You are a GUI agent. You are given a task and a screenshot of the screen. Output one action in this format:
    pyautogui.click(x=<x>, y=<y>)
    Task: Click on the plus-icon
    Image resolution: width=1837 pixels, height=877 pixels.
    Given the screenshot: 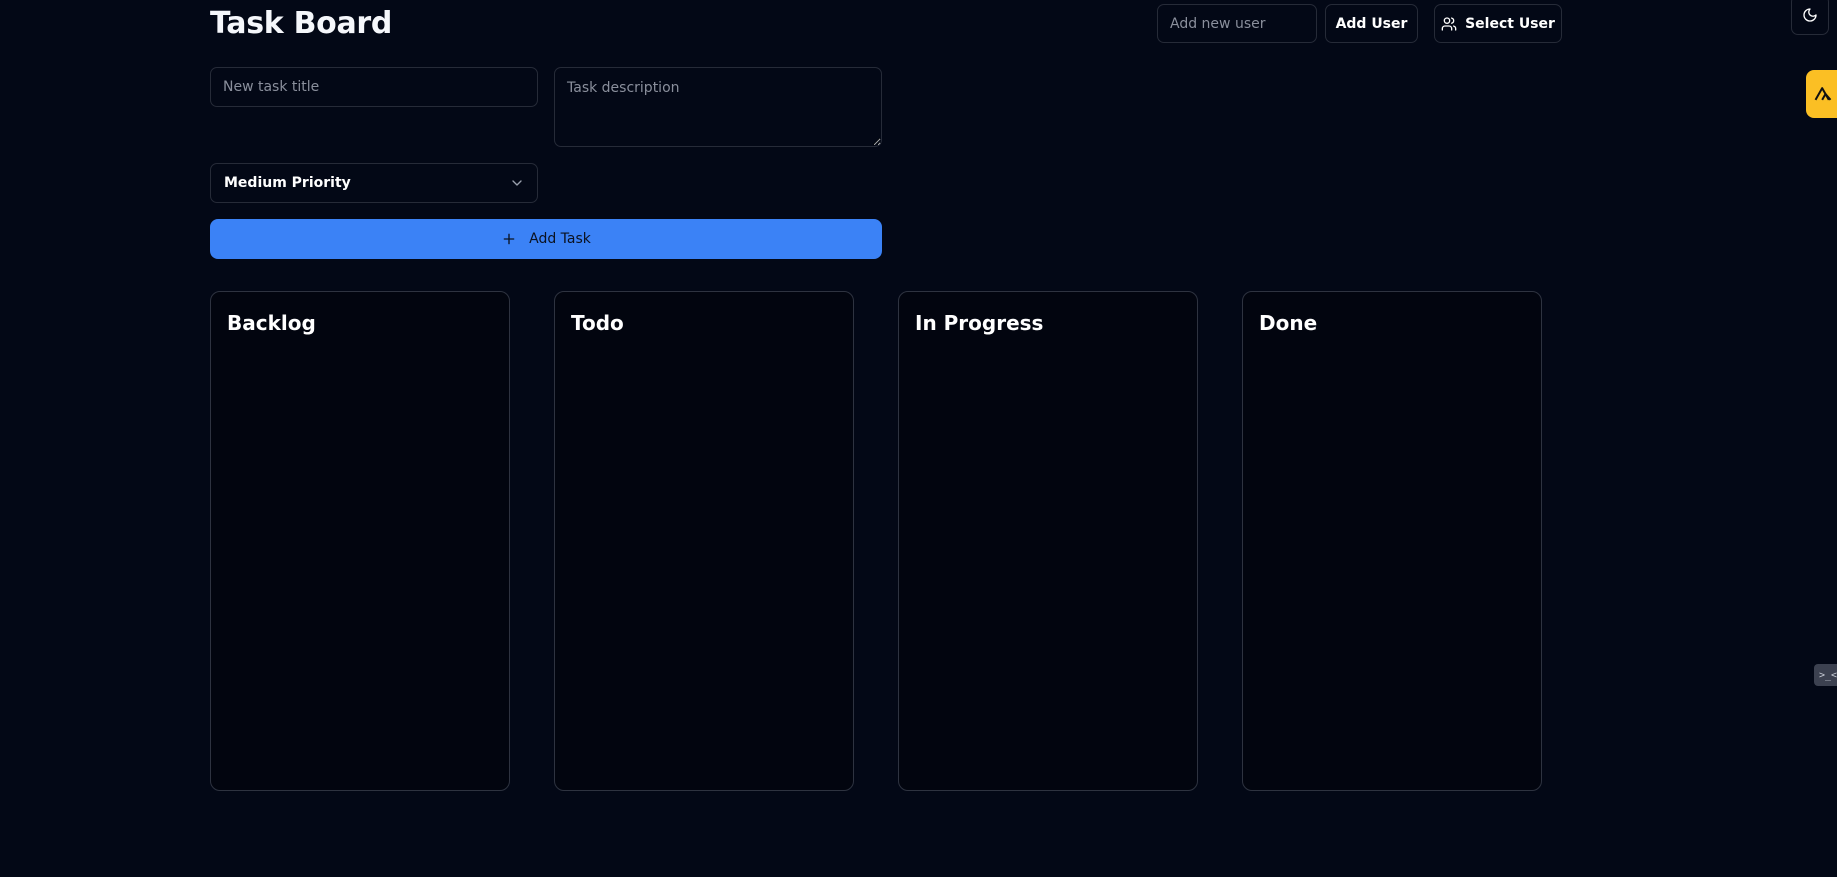 What is the action you would take?
    pyautogui.click(x=509, y=239)
    